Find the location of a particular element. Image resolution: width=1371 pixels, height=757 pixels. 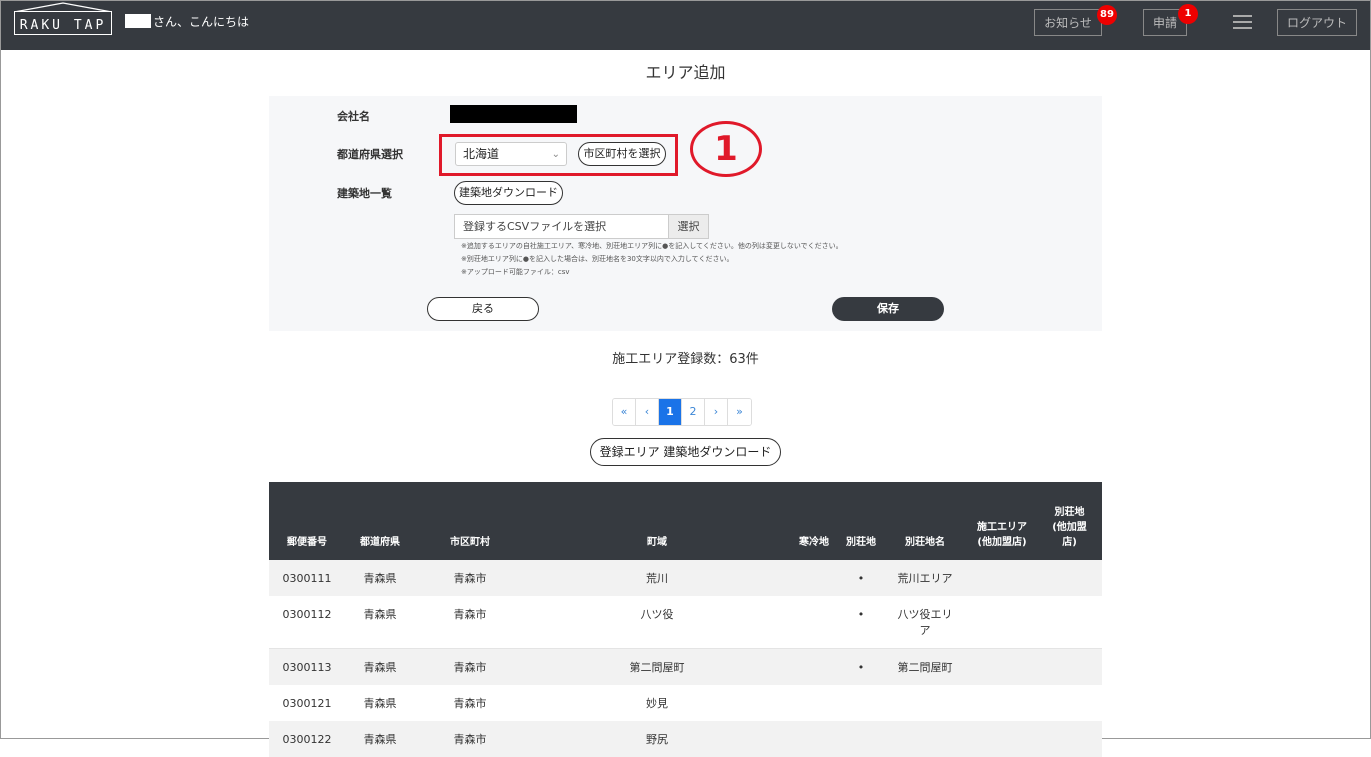

cell-town: 野尻 is located at coordinates (657, 739).